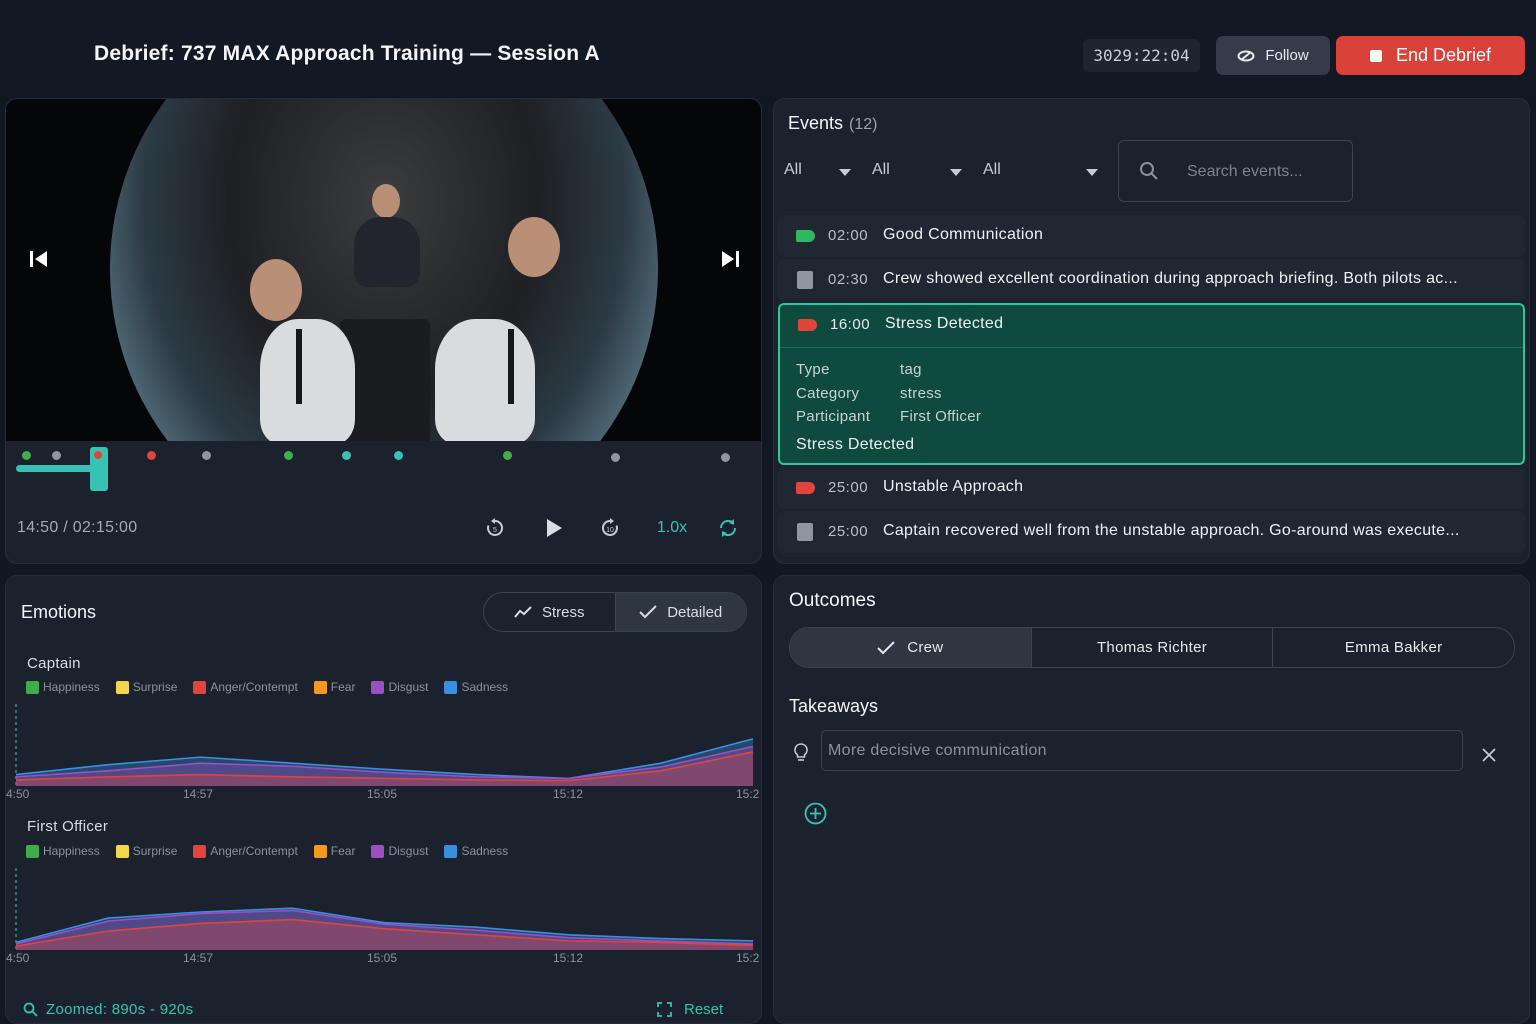  Describe the element at coordinates (63, 851) in the screenshot. I see `legend-item: Happiness` at that location.